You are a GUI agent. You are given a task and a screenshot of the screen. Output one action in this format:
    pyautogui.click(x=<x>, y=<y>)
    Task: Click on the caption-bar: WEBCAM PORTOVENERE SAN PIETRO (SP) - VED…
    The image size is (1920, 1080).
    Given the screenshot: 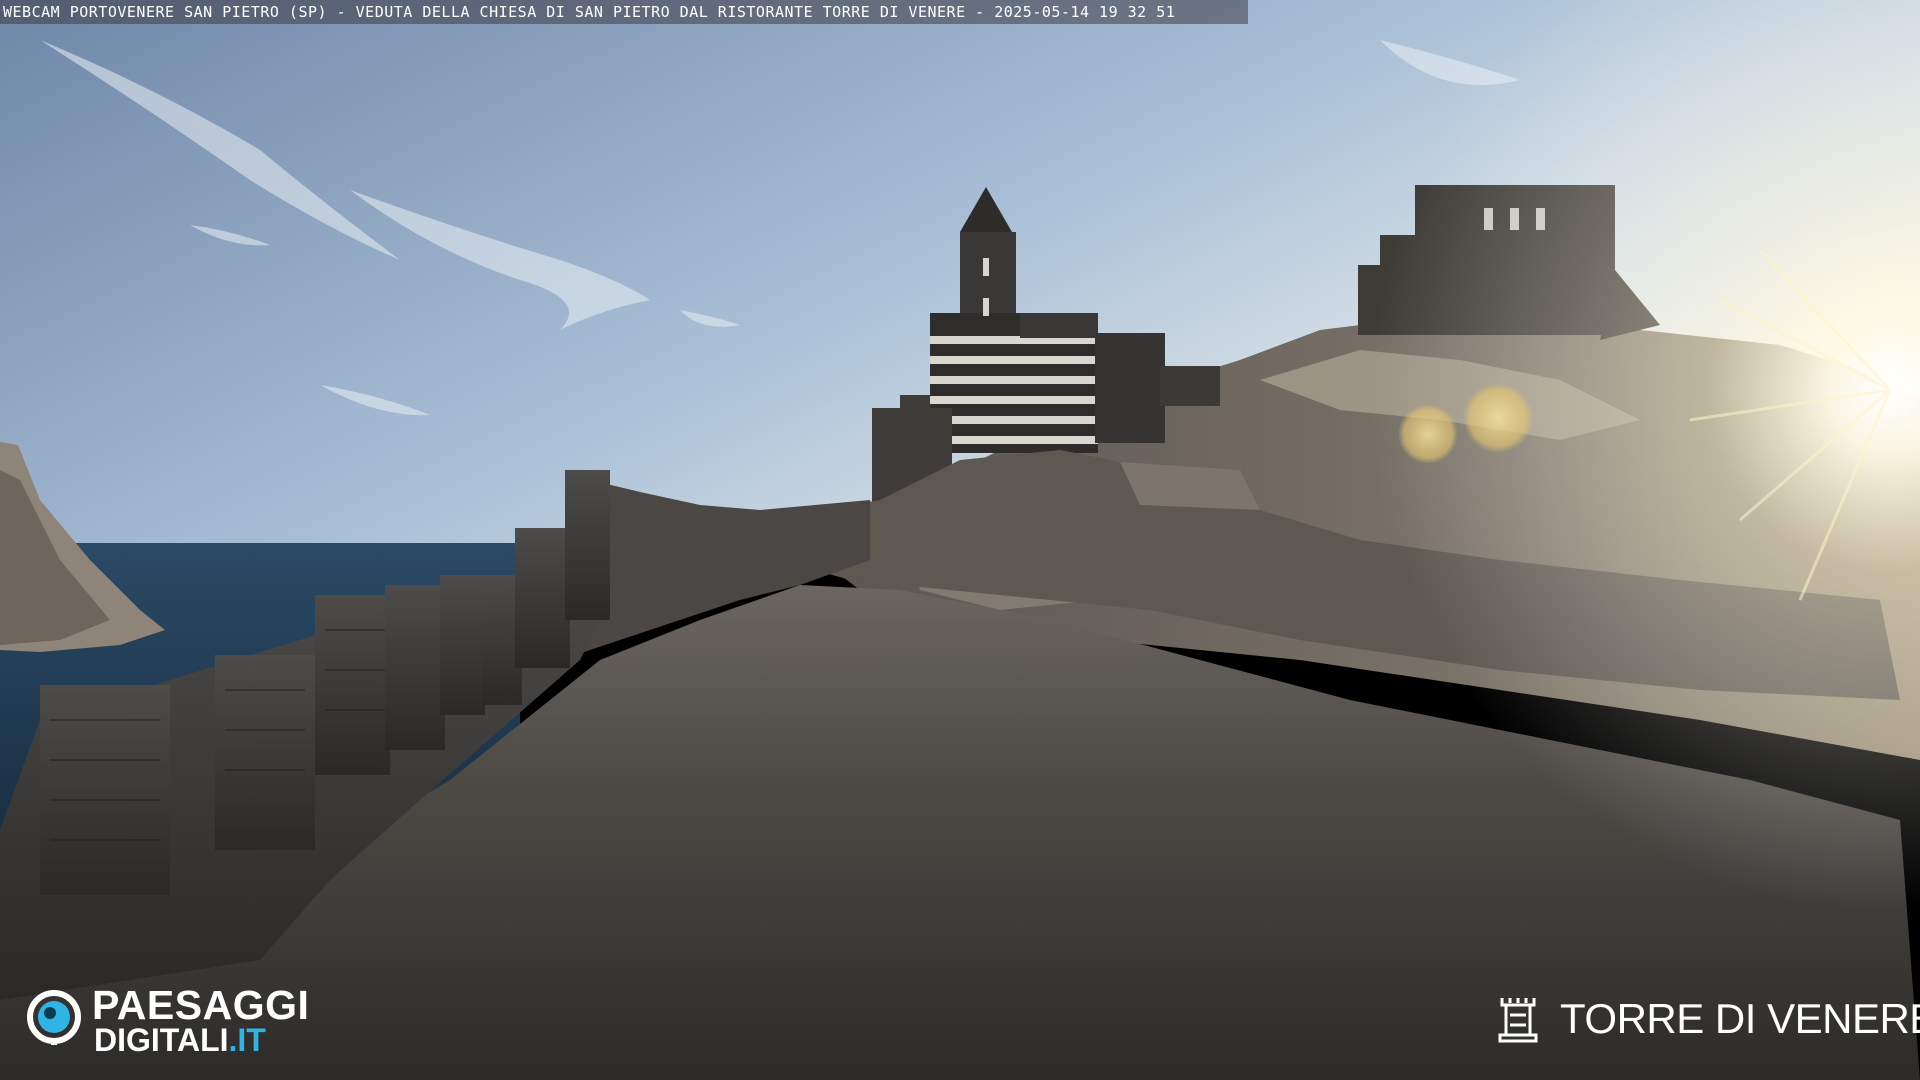 What is the action you would take?
    pyautogui.click(x=624, y=12)
    